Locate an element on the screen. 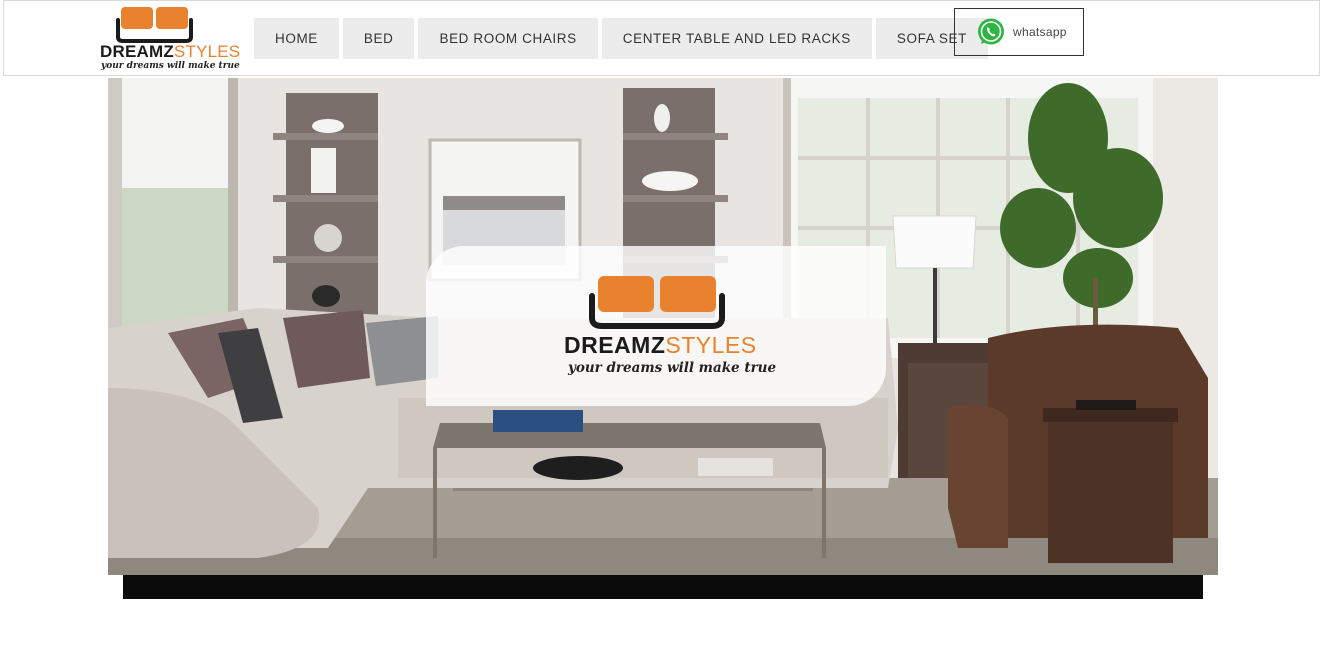 The height and width of the screenshot is (657, 1325). nav-item-home: HOME is located at coordinates (296, 38).